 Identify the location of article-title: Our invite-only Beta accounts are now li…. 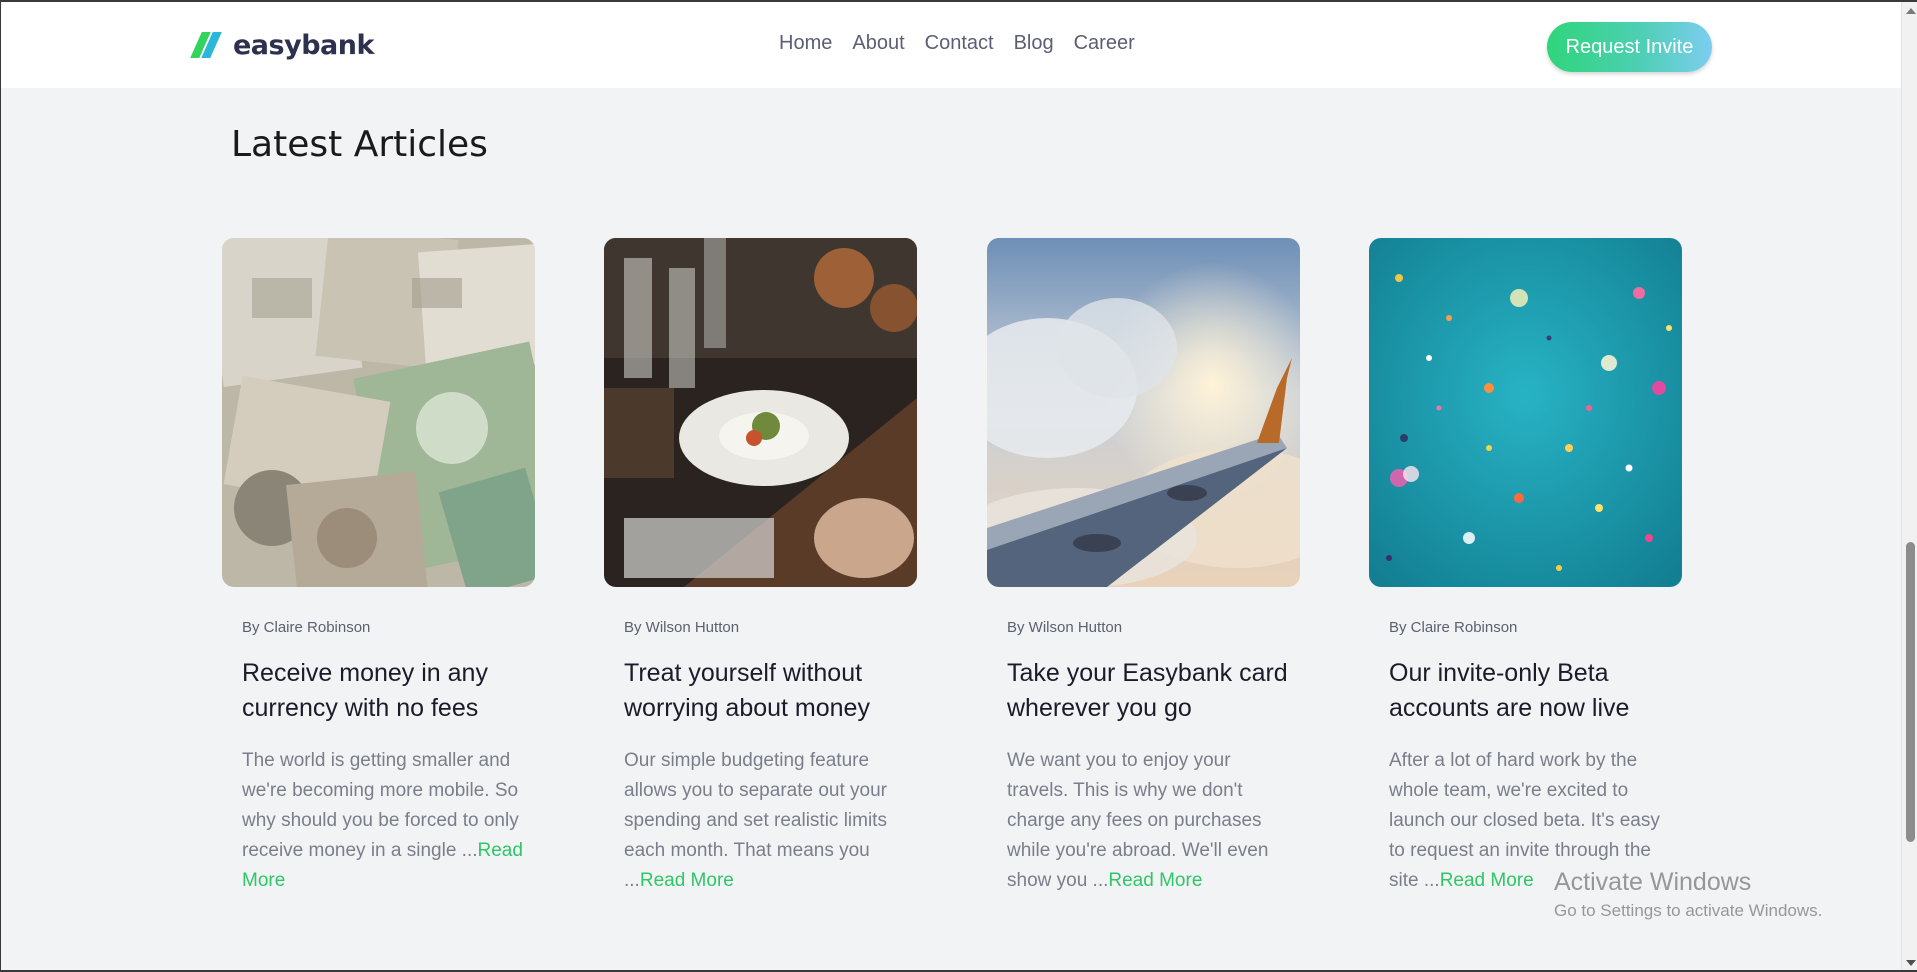
(1534, 691).